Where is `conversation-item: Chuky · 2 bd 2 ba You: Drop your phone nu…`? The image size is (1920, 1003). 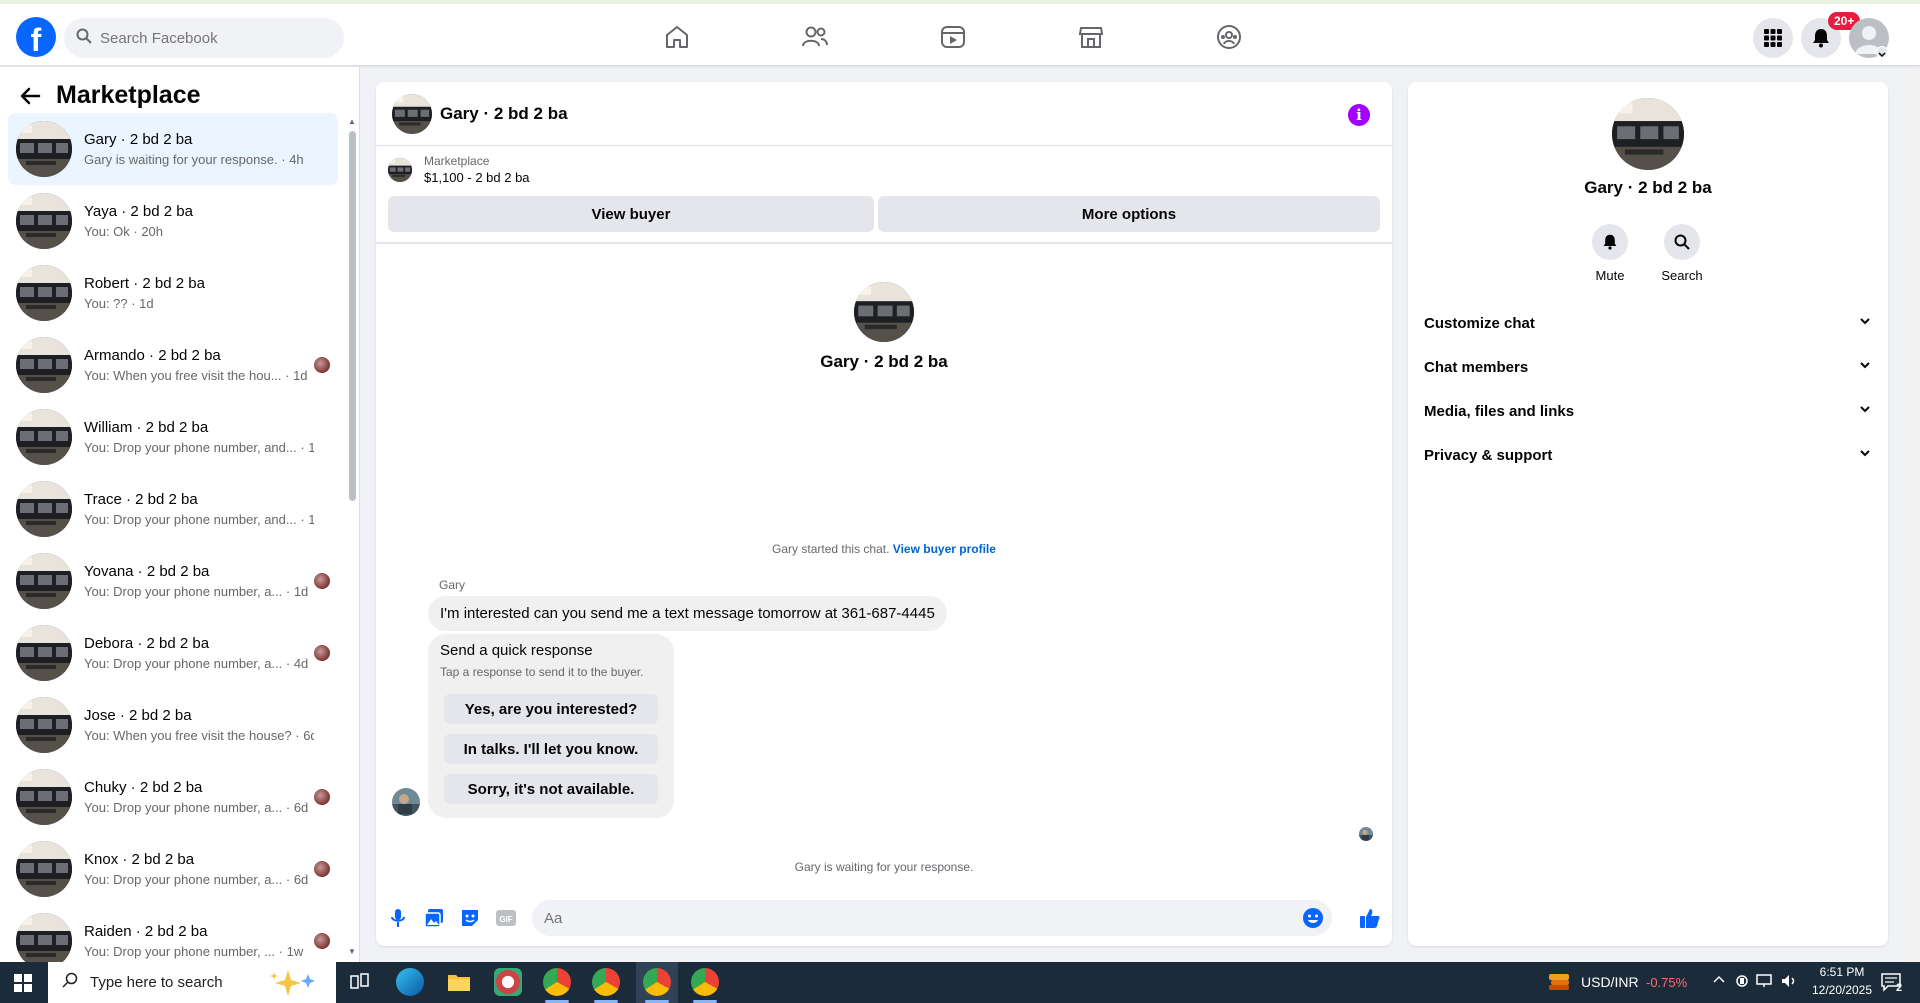
conversation-item: Chuky · 2 bd 2 ba You: Drop your phone nu… is located at coordinates (173, 797).